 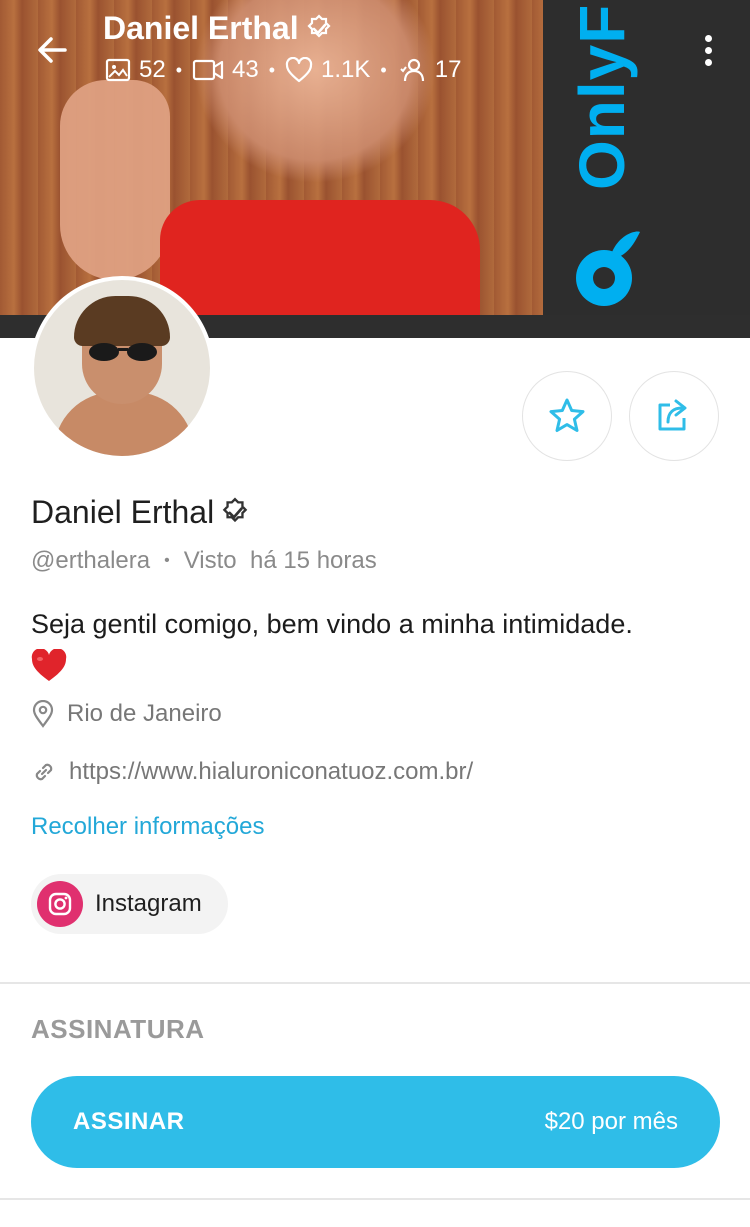 I want to click on arrow-left-icon, so click(x=52, y=50).